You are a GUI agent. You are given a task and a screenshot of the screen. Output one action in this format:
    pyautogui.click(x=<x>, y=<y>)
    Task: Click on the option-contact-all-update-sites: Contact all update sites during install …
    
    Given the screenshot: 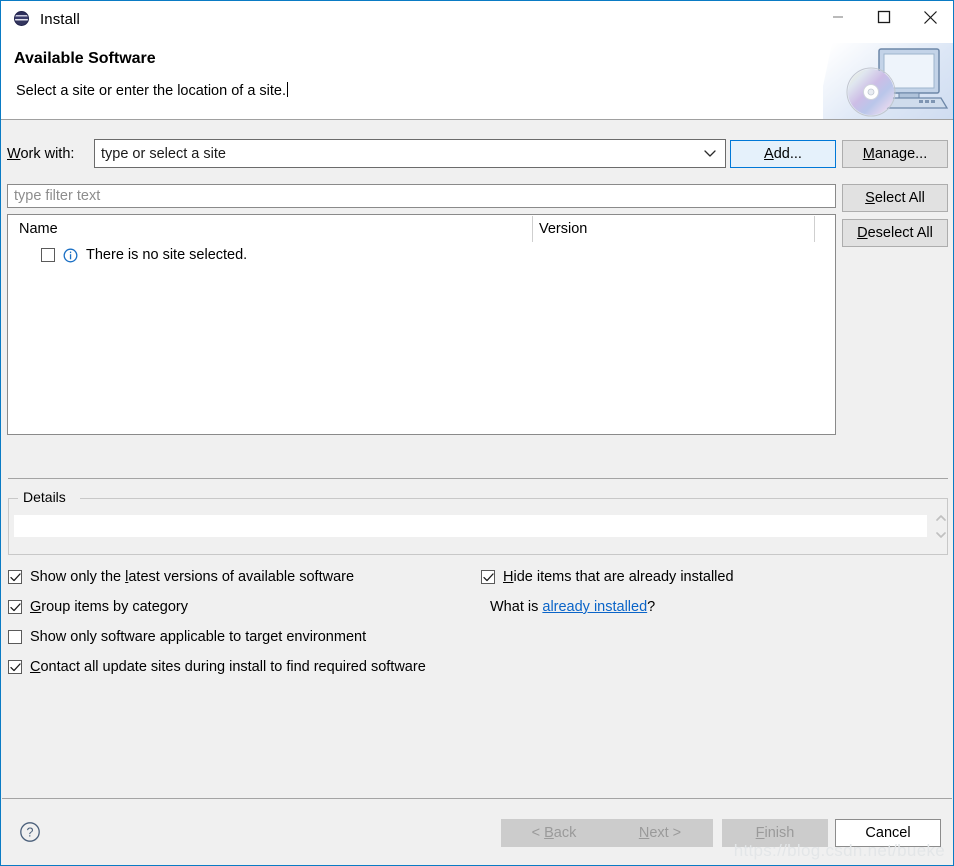 What is the action you would take?
    pyautogui.click(x=217, y=667)
    